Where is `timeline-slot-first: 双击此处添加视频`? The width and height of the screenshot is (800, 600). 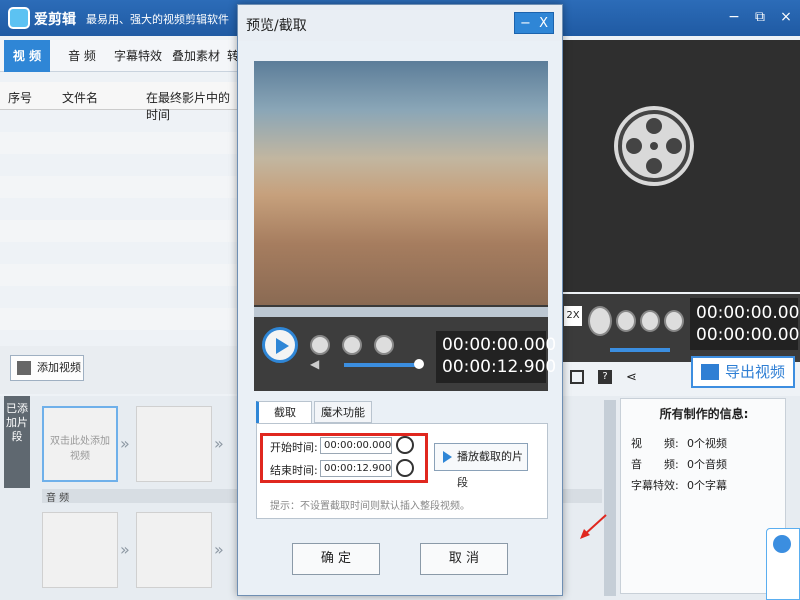
timeline-slot-first: 双击此处添加视频 is located at coordinates (80, 444).